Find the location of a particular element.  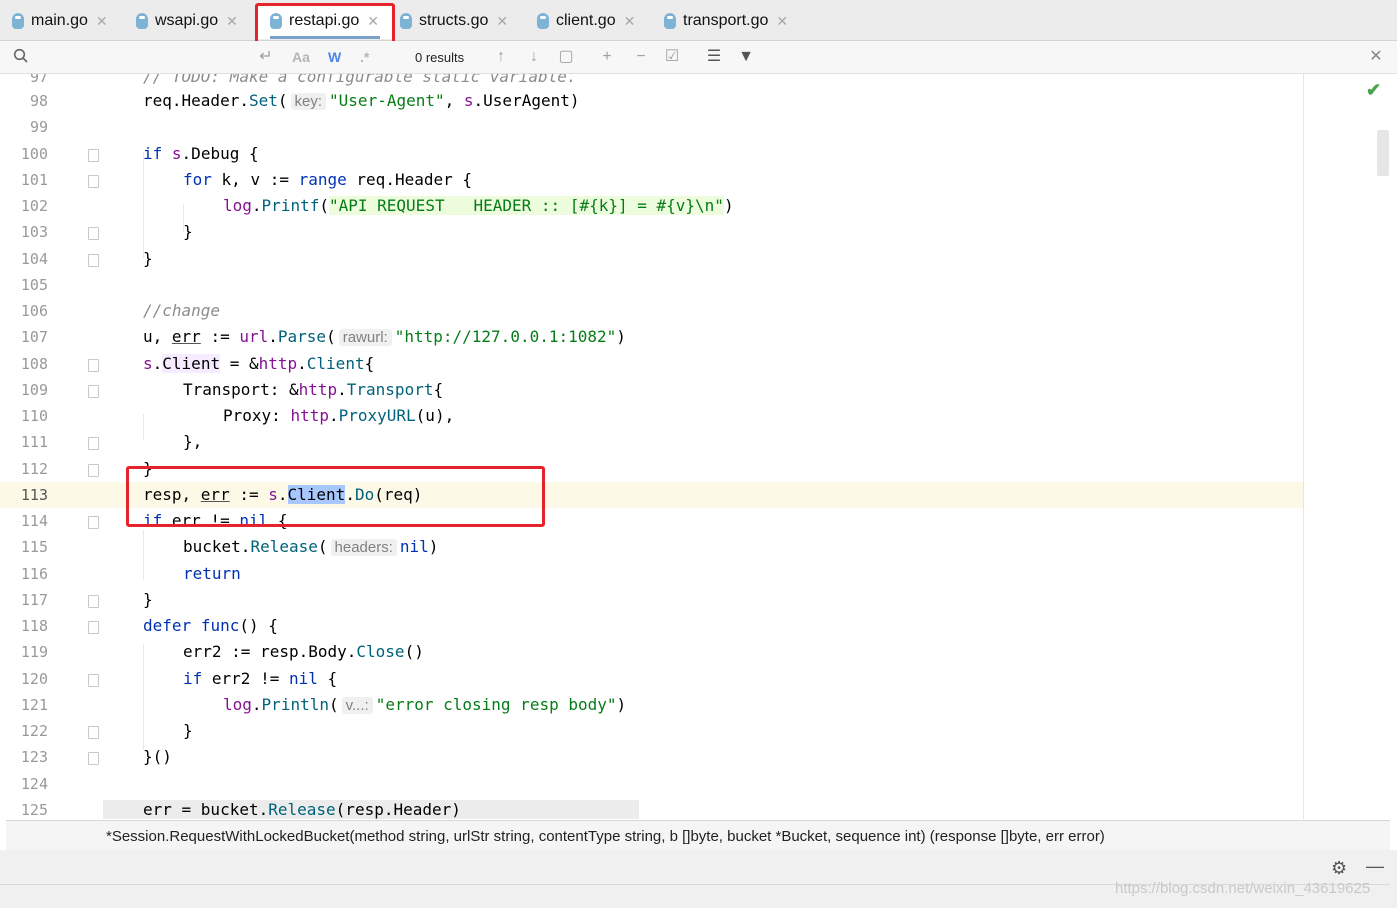

tab-label: wsapi.go is located at coordinates (187, 20).